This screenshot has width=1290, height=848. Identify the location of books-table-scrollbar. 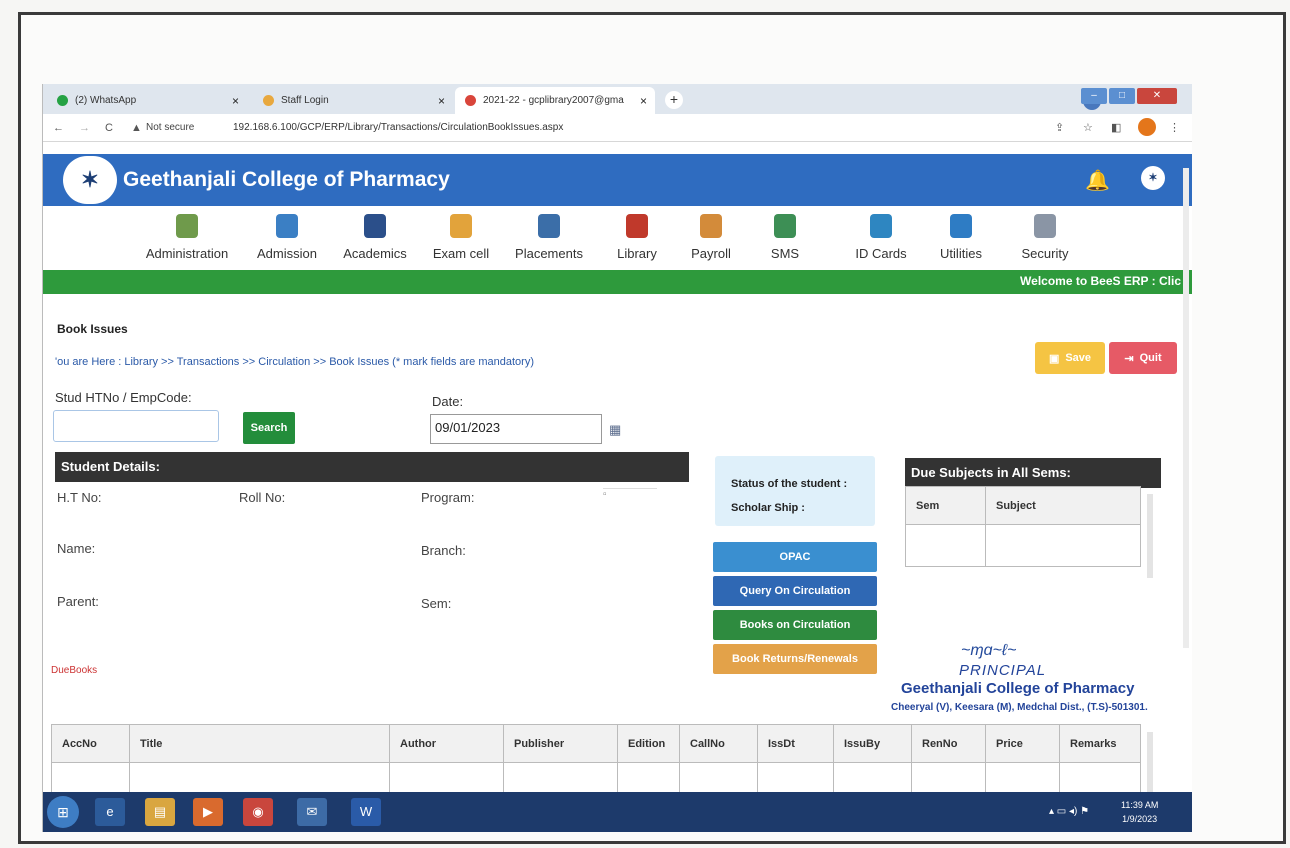
(1150, 762).